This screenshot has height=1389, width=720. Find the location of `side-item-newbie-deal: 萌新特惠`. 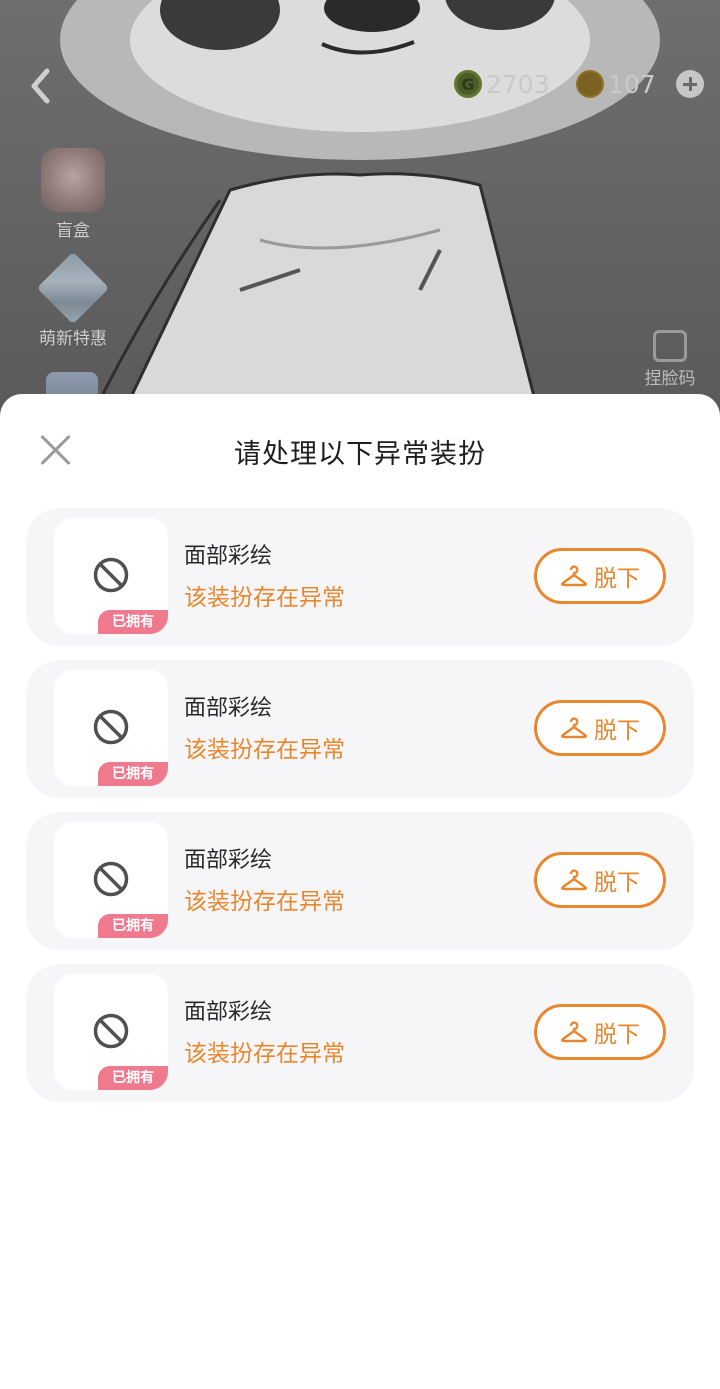

side-item-newbie-deal: 萌新特惠 is located at coordinates (73, 300).